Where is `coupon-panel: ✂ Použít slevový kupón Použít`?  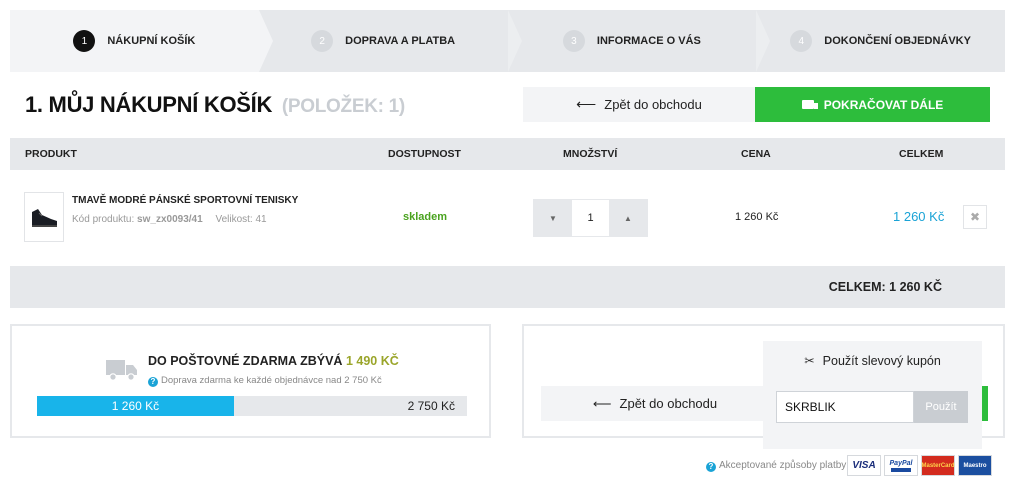
coupon-panel: ✂ Použít slevový kupón Použít is located at coordinates (872, 395).